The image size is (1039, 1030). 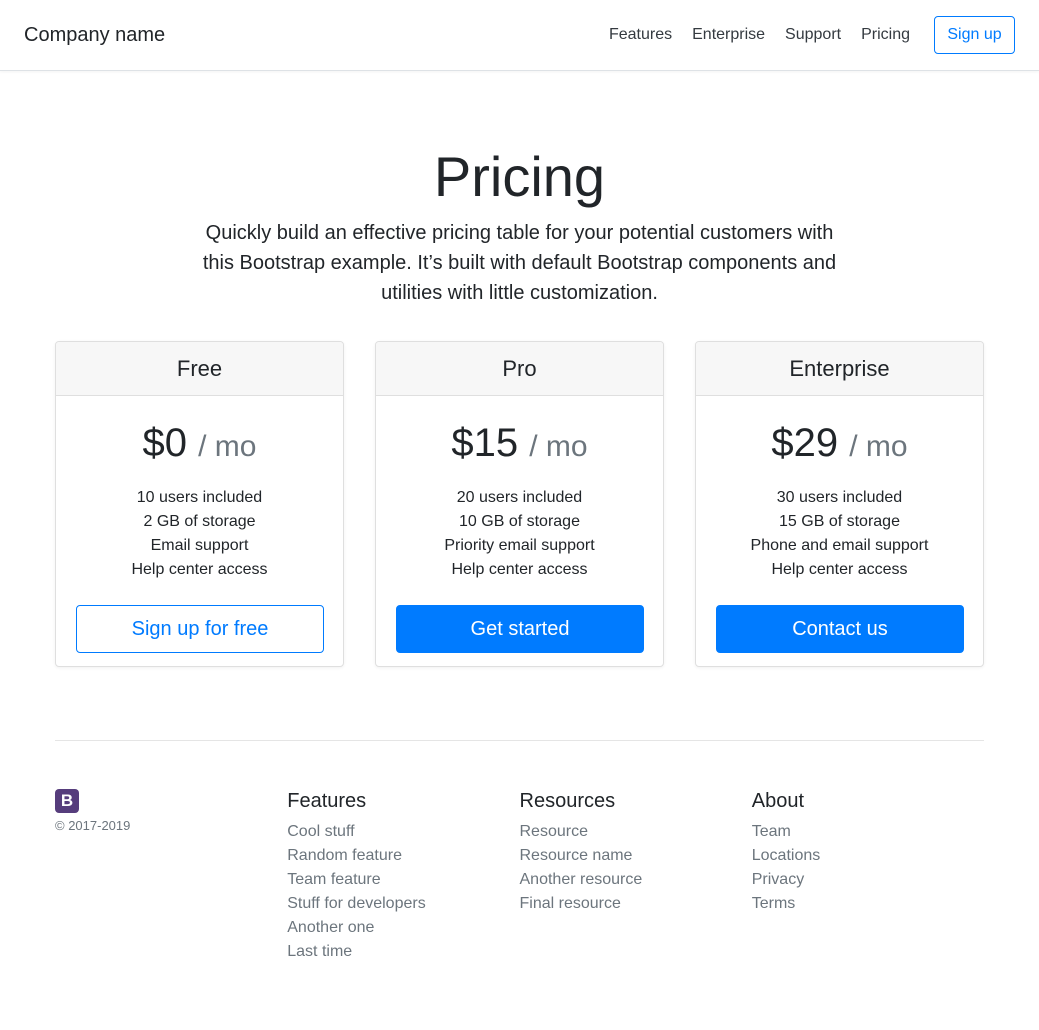 I want to click on footer-link: Resource name, so click(x=576, y=855).